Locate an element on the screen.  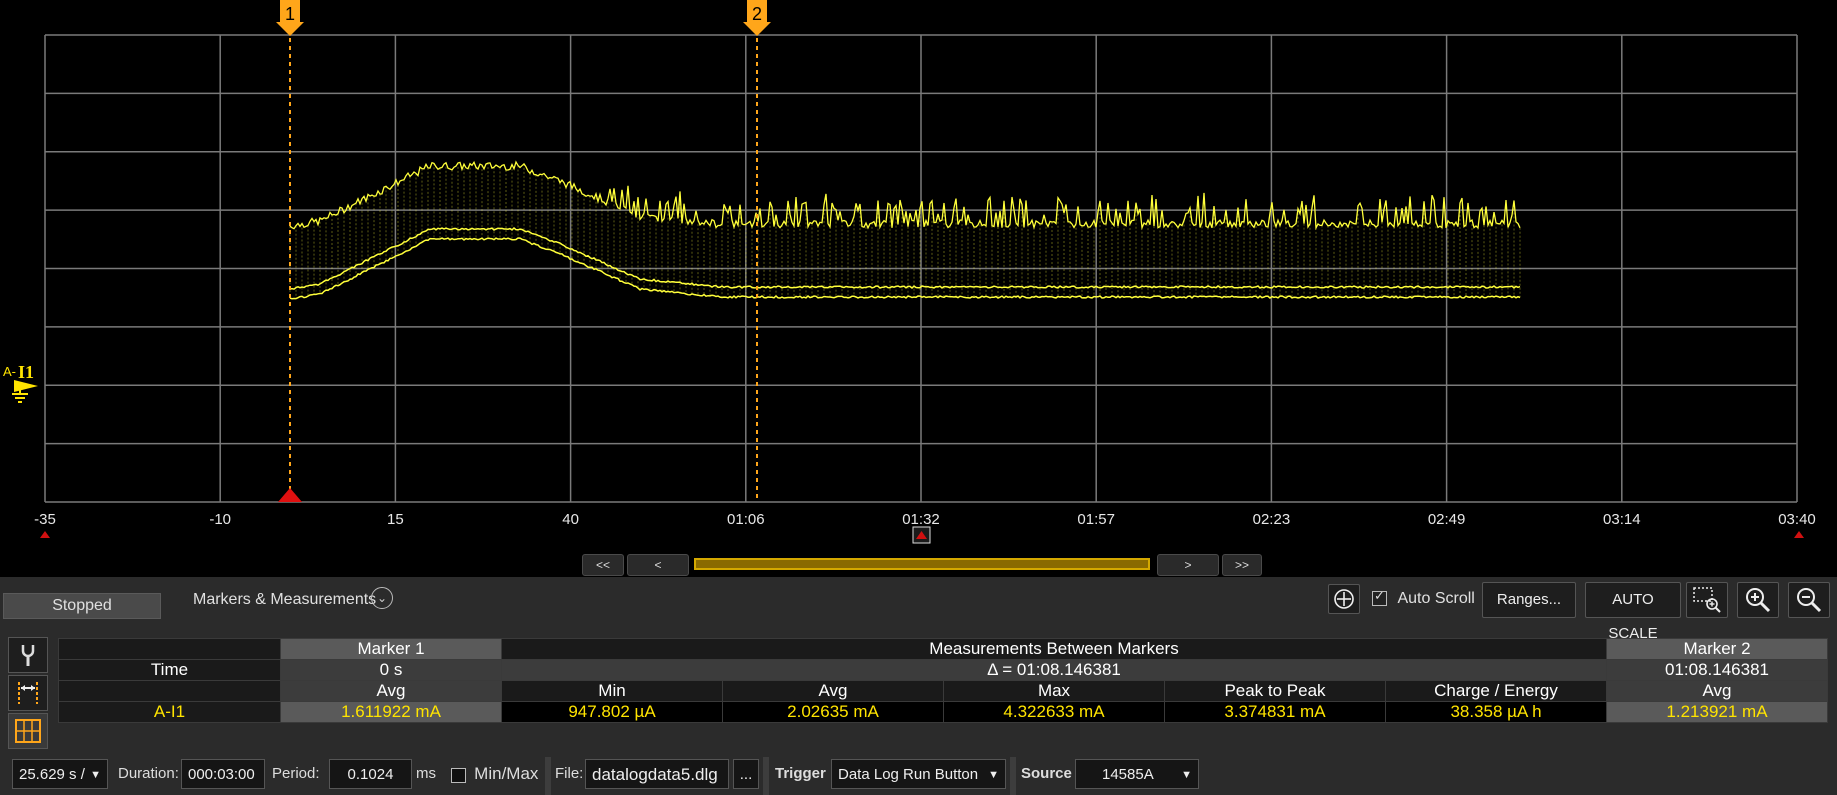
axis-start-arrow-icon is located at coordinates (45, 534).